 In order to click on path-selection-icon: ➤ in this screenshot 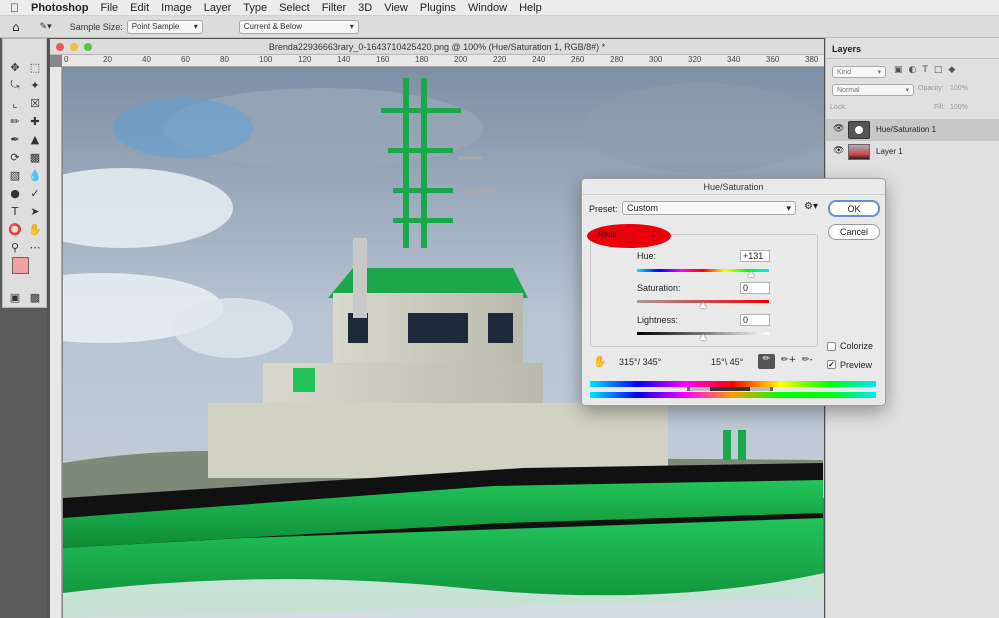, I will do `click(35, 211)`.